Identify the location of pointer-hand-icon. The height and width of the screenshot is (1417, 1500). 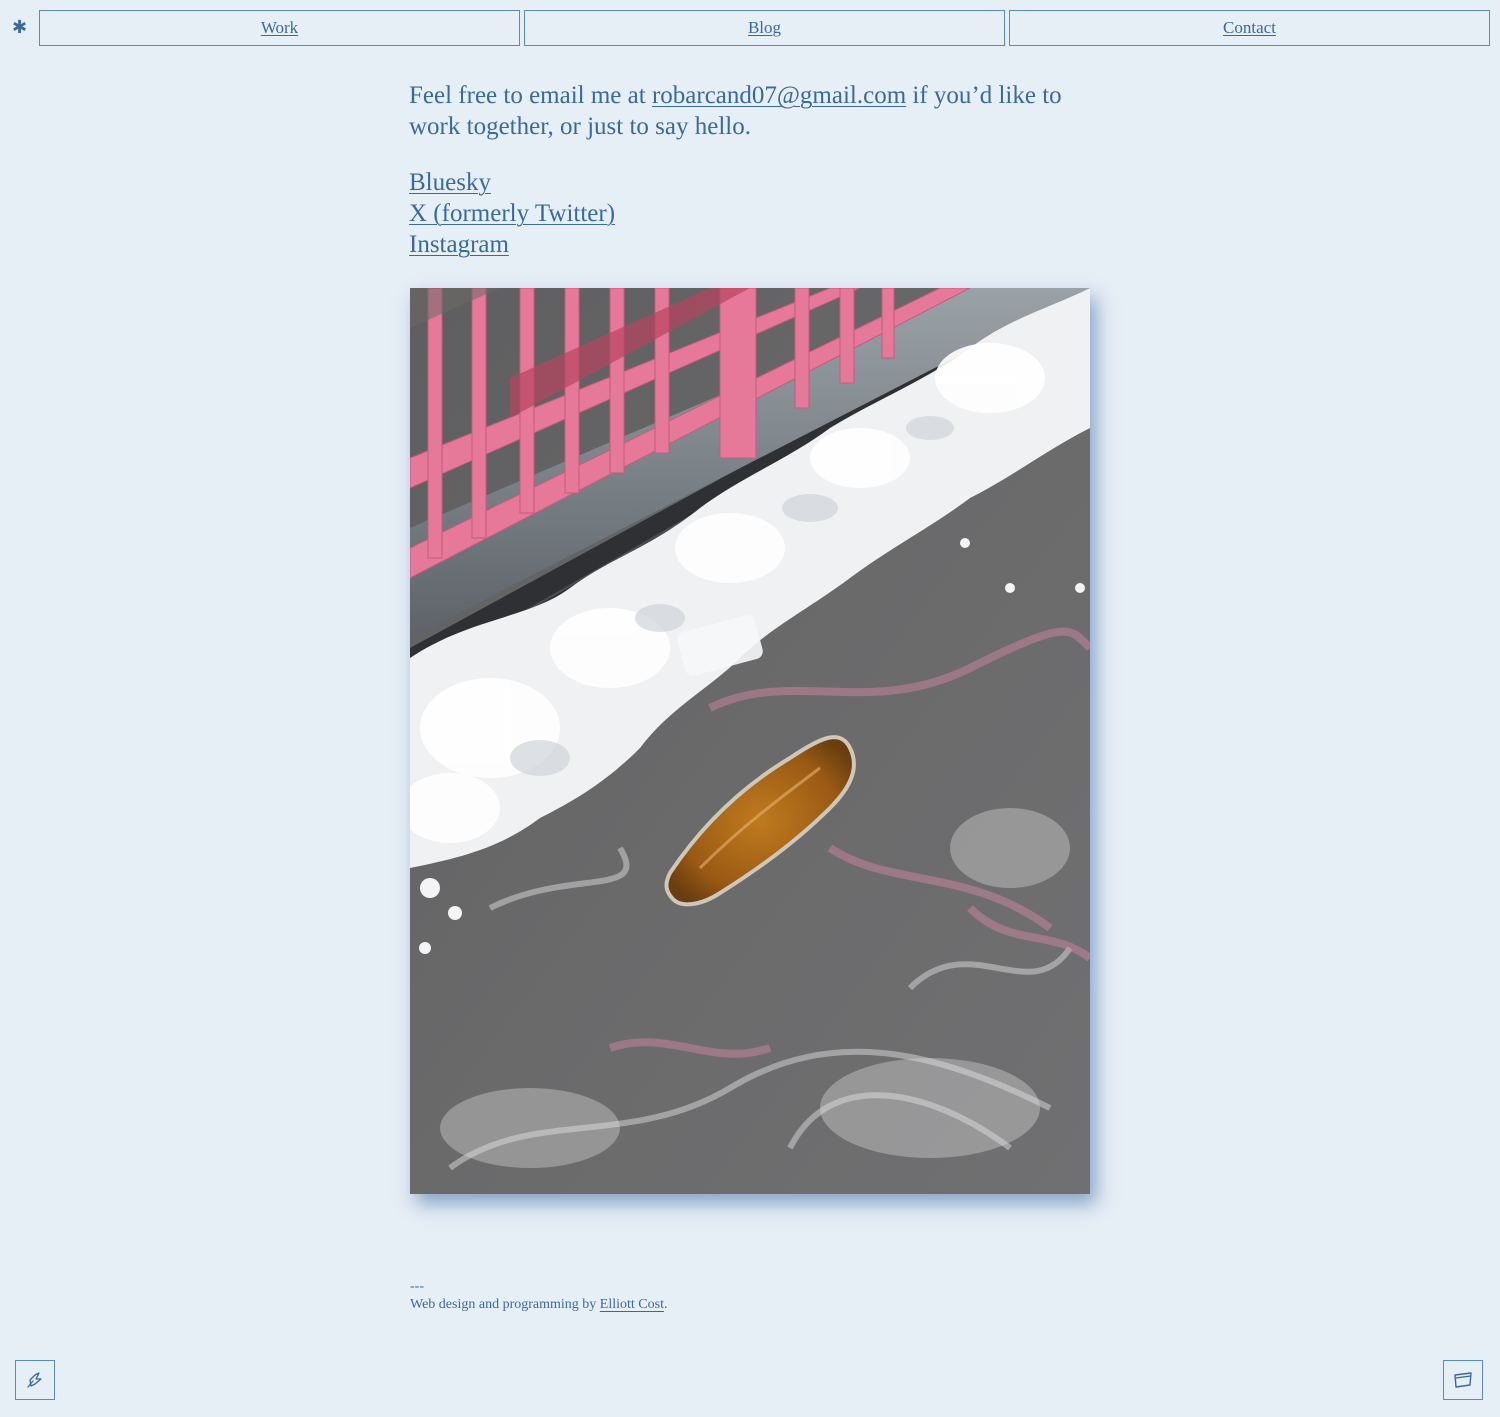
(34, 1380).